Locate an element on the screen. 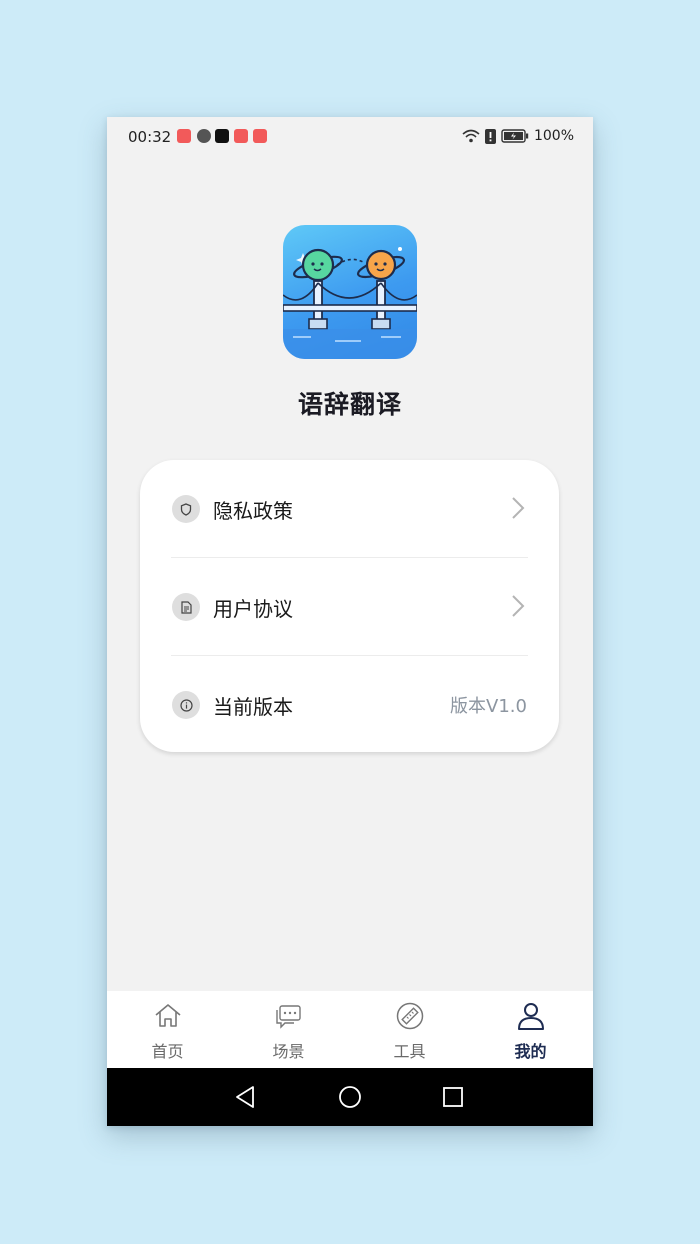 This screenshot has width=700, height=1244. tab-label: 场景 is located at coordinates (288, 1051).